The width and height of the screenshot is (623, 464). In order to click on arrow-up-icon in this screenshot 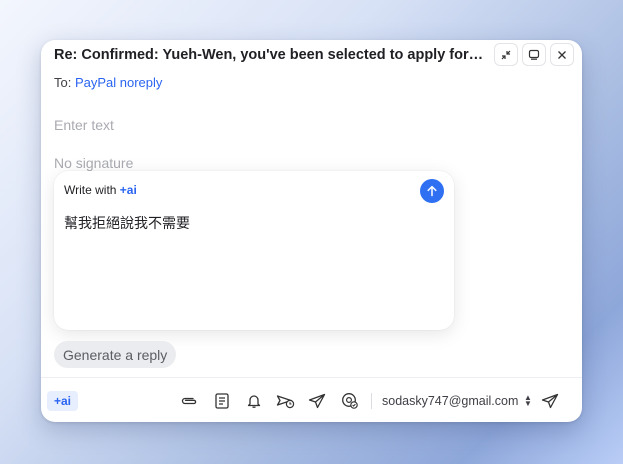, I will do `click(432, 191)`.